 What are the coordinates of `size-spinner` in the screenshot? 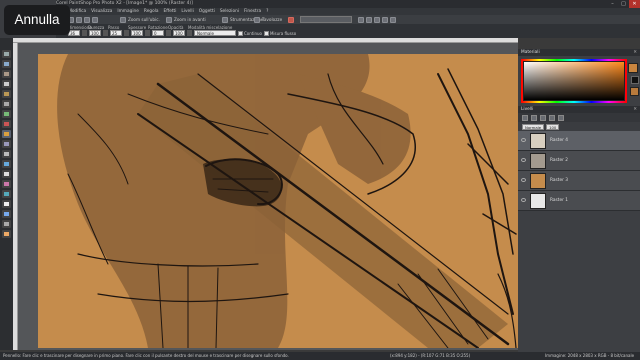 It's located at (84, 33).